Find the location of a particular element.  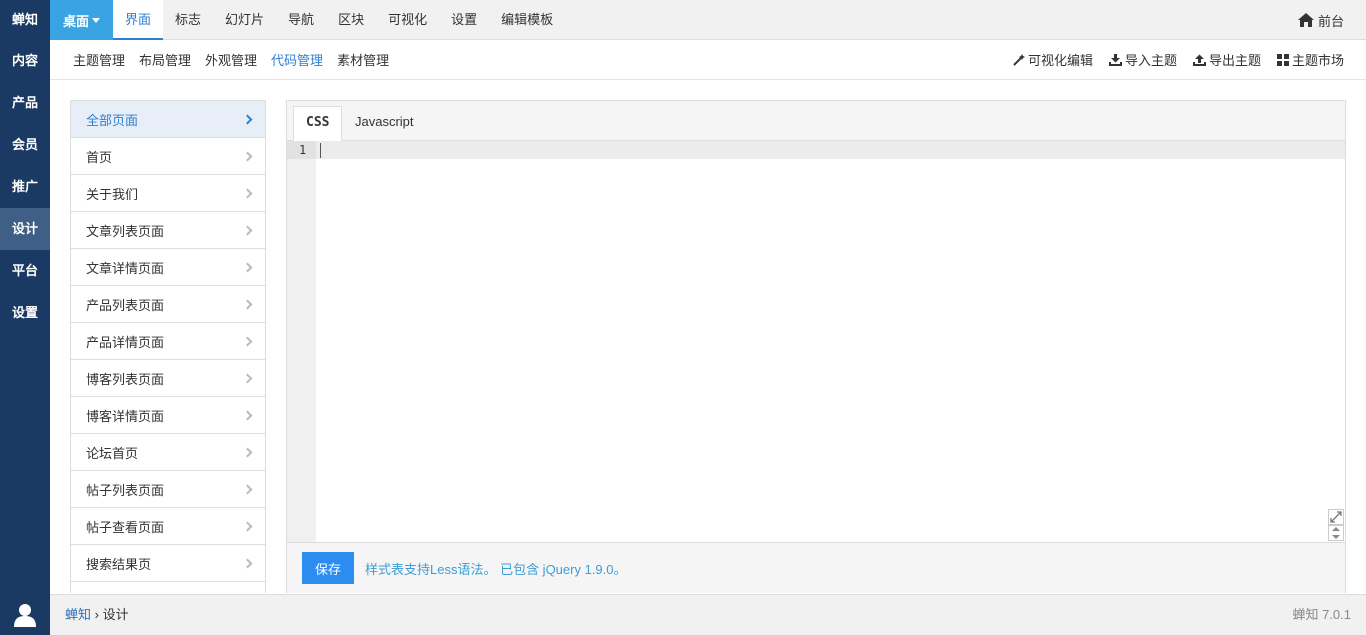

tab-visual: 可视化 is located at coordinates (407, 20).